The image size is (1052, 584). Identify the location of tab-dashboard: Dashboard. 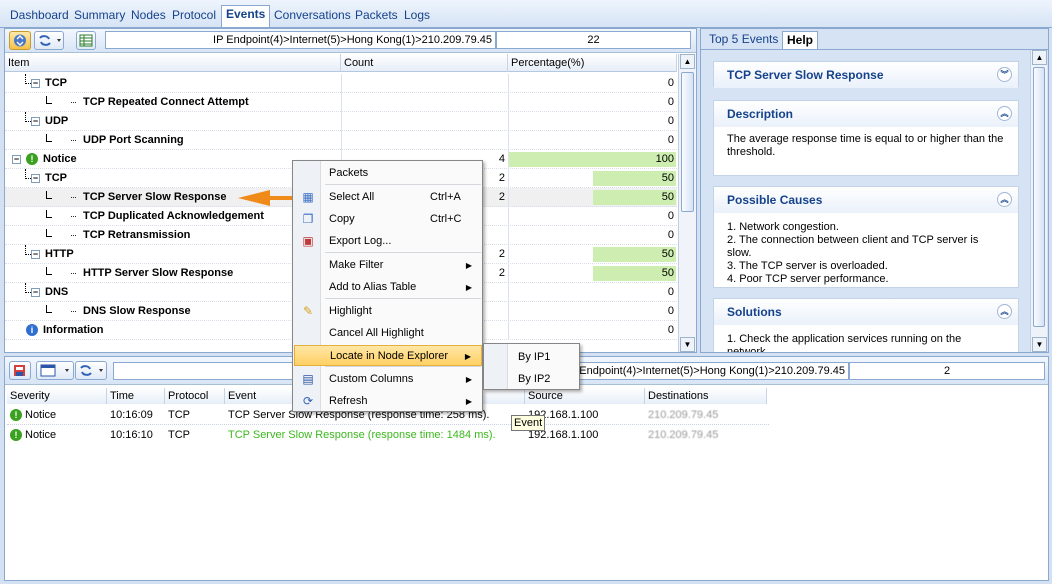
(39, 16).